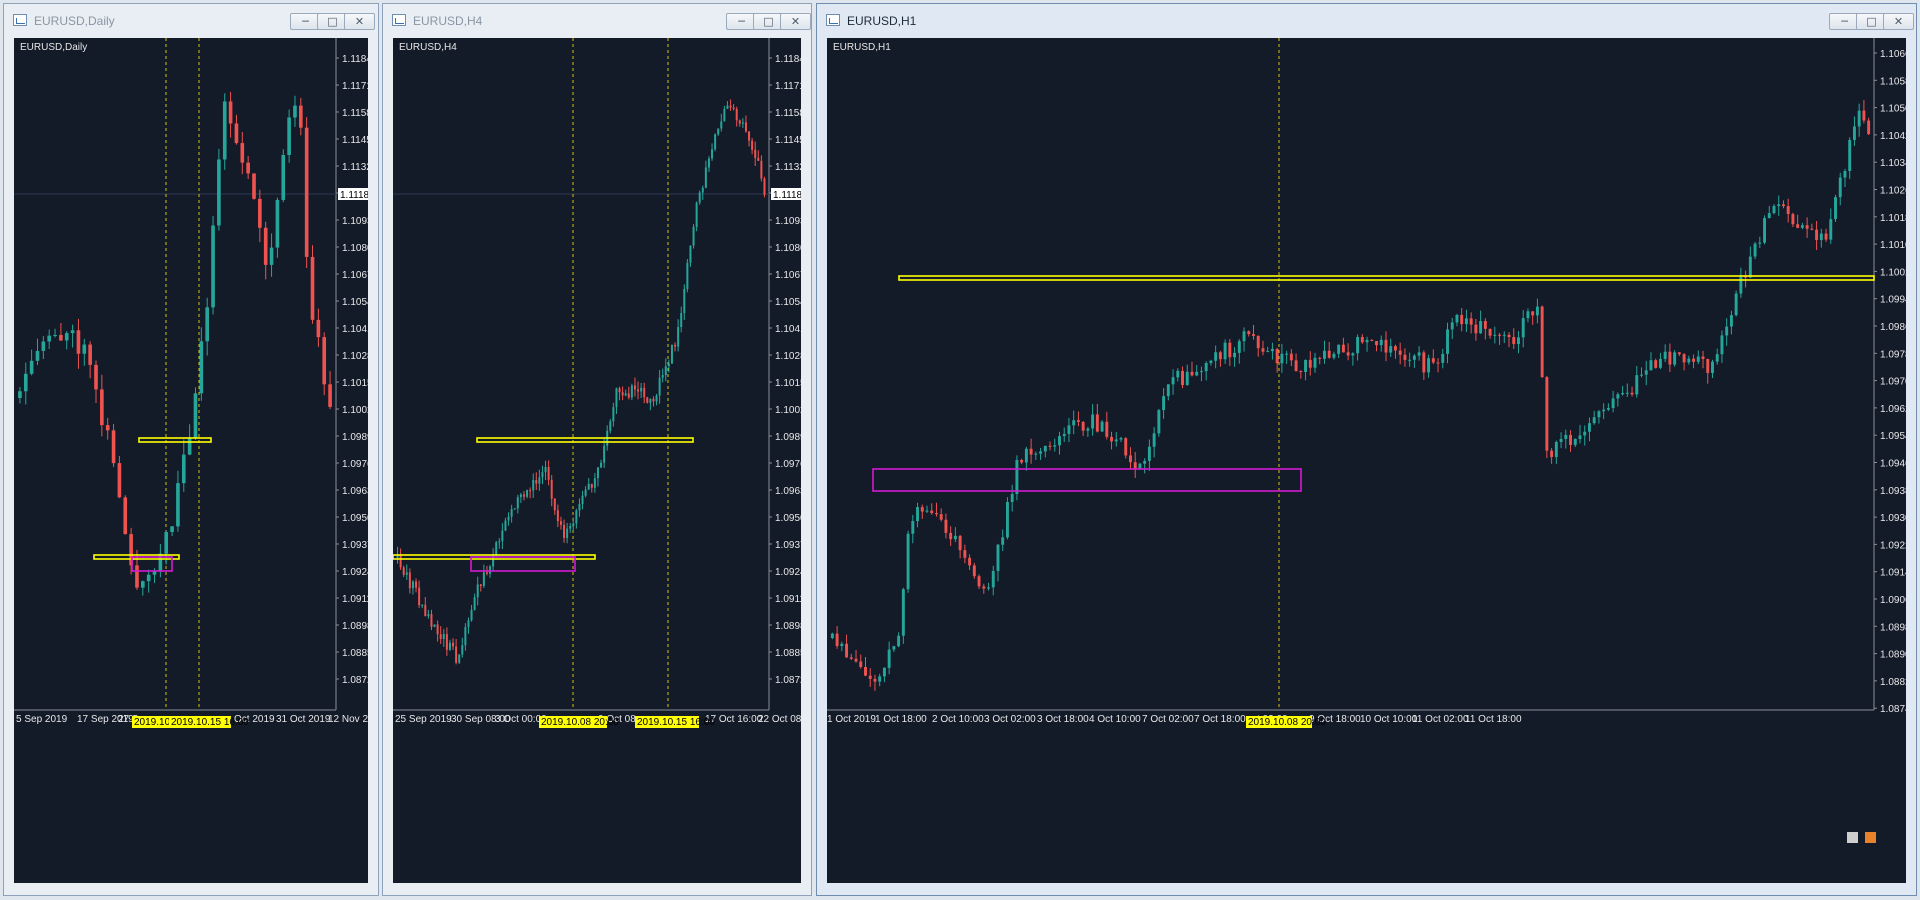 This screenshot has width=1920, height=900. What do you see at coordinates (303, 719) in the screenshot?
I see `time-axis-label: 31 Oct 2019` at bounding box center [303, 719].